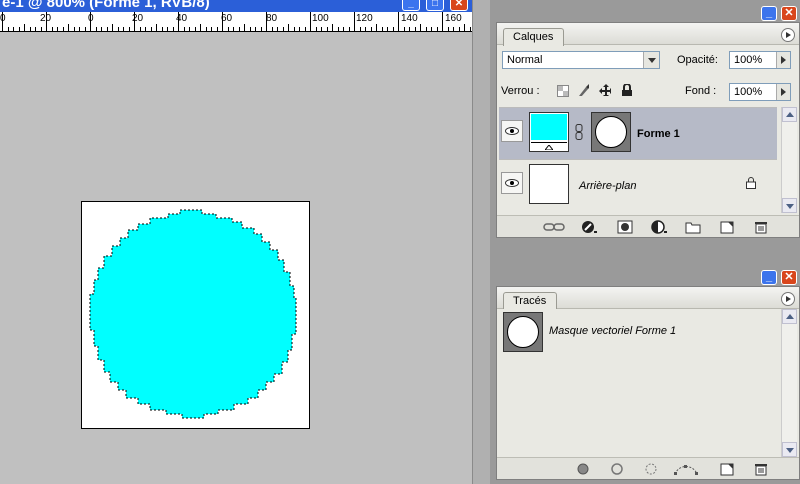 Image resolution: width=800 pixels, height=484 pixels. What do you see at coordinates (783, 92) in the screenshot?
I see `fill-slider-arrow-icon` at bounding box center [783, 92].